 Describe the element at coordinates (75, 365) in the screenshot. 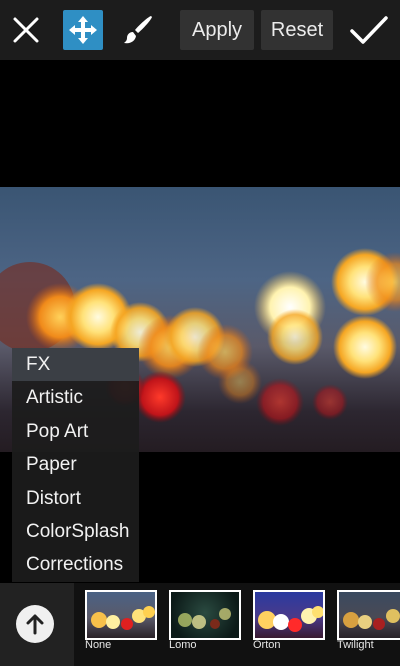

I see `menu-item-fx: FX` at that location.